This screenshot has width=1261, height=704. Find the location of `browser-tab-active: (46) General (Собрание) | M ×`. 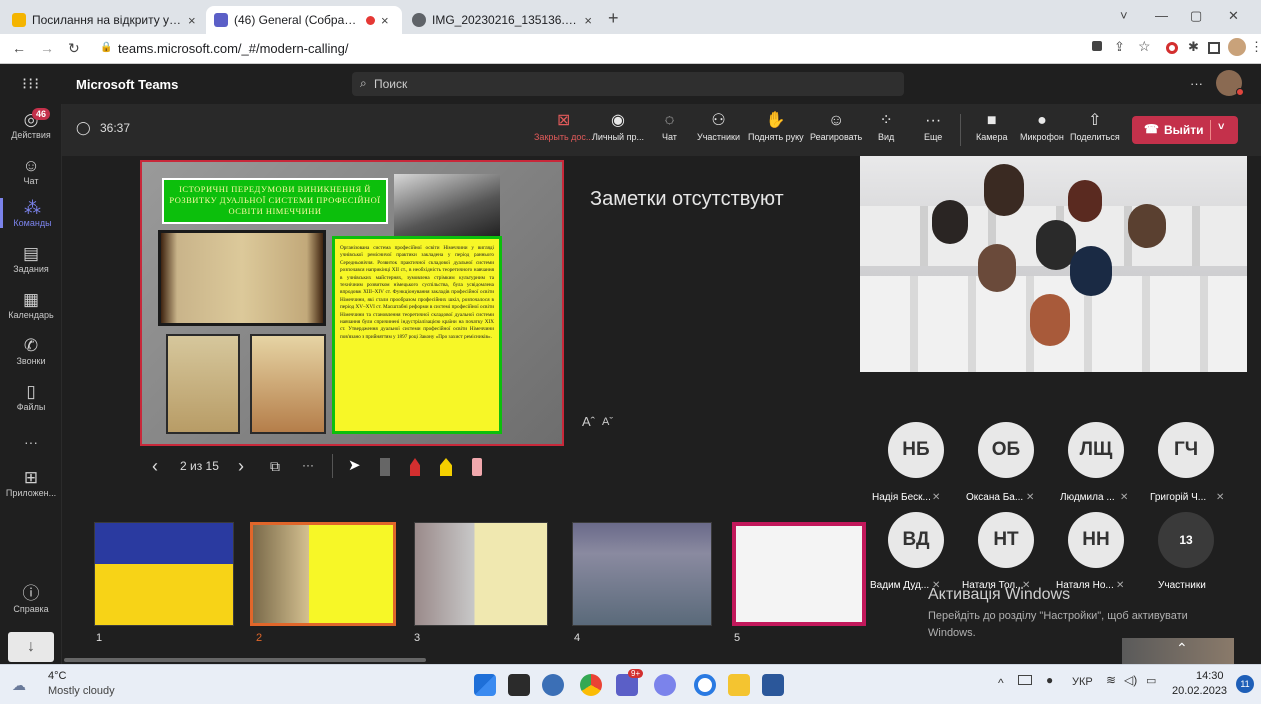

browser-tab-active: (46) General (Собрание) | M × is located at coordinates (304, 20).